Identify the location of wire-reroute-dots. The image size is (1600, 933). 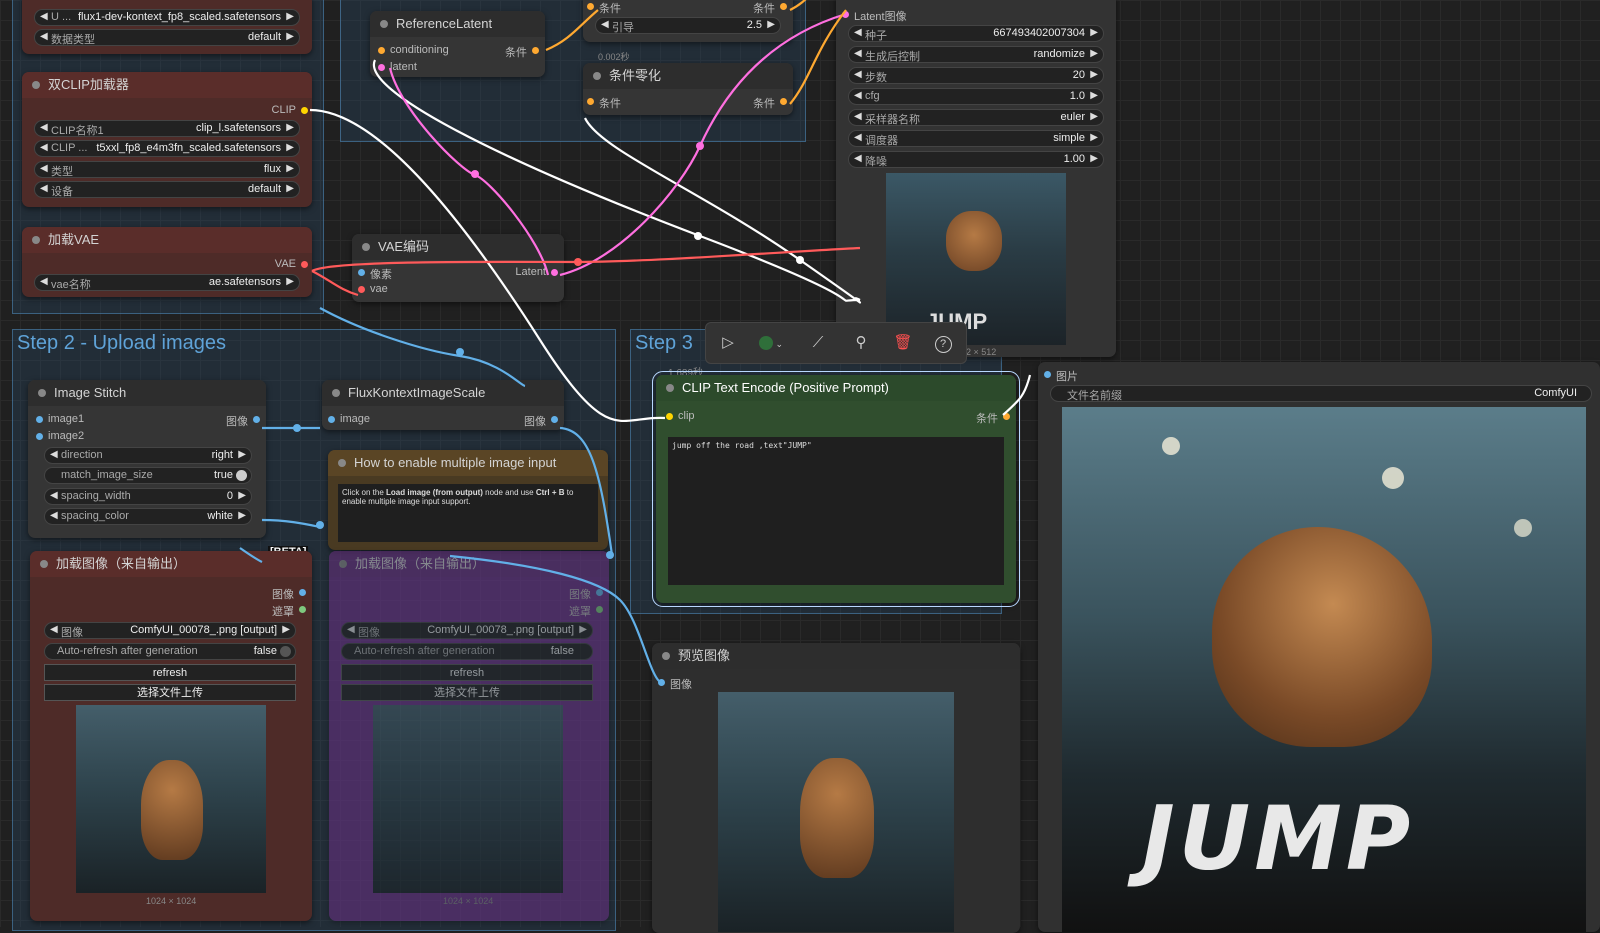
(548, 350).